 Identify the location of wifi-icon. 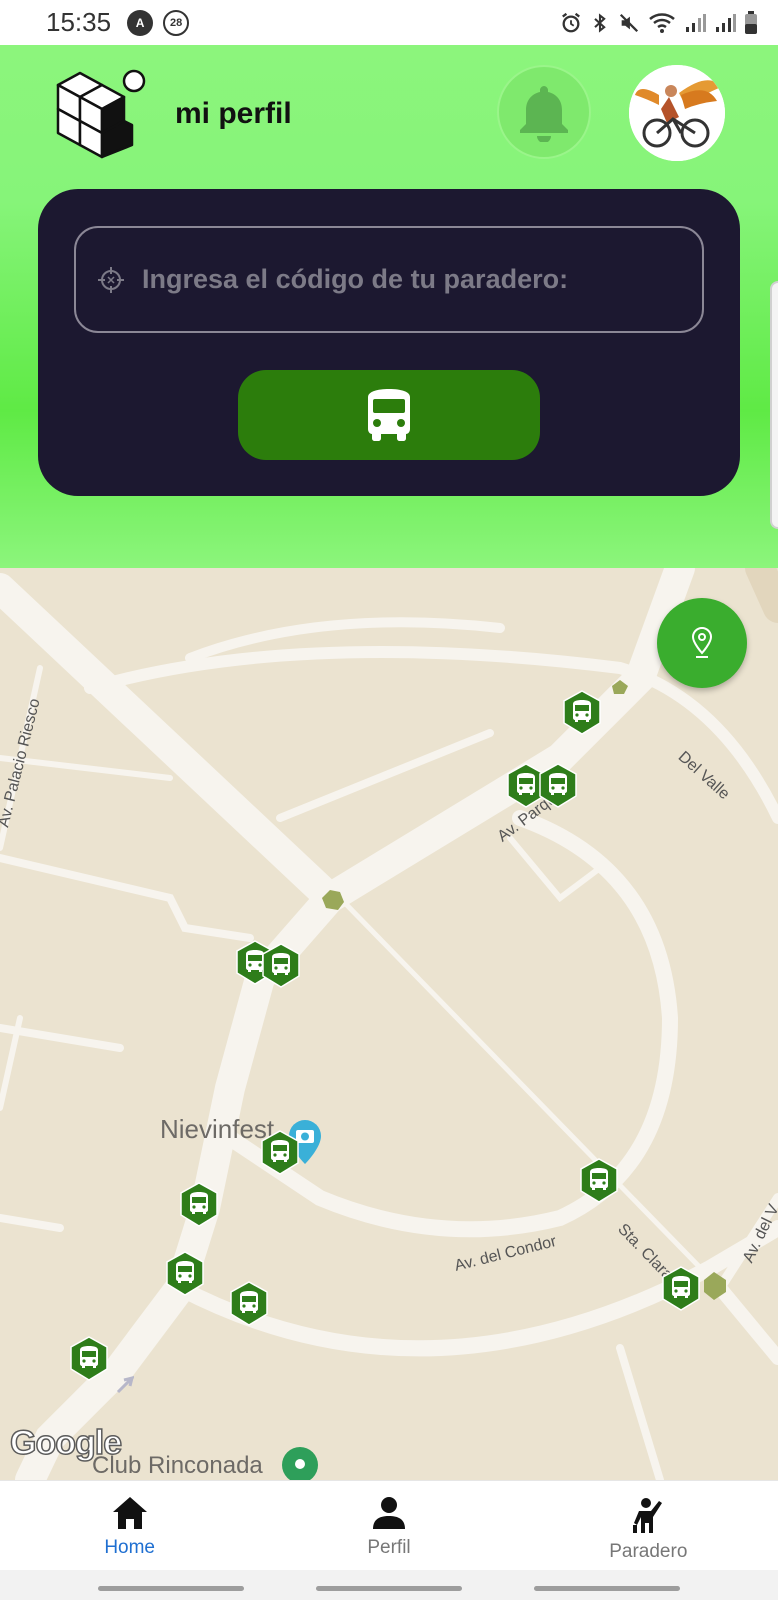
(662, 22).